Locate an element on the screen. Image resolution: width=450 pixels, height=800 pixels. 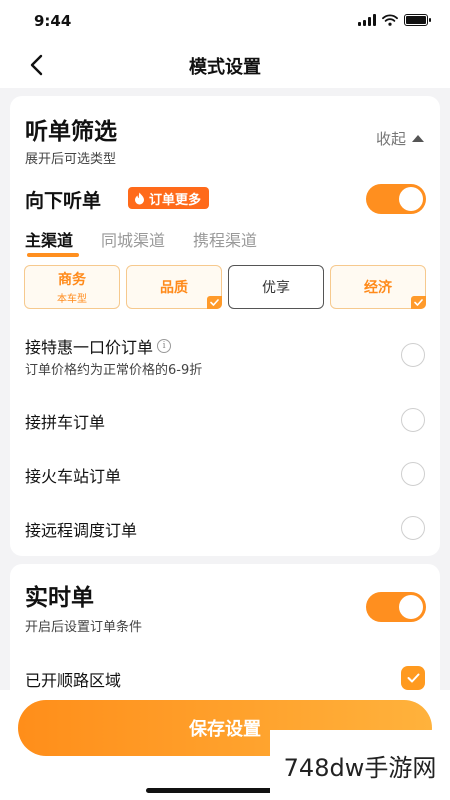
option-route-area-label: 已开顺路区域 is located at coordinates (73, 680).